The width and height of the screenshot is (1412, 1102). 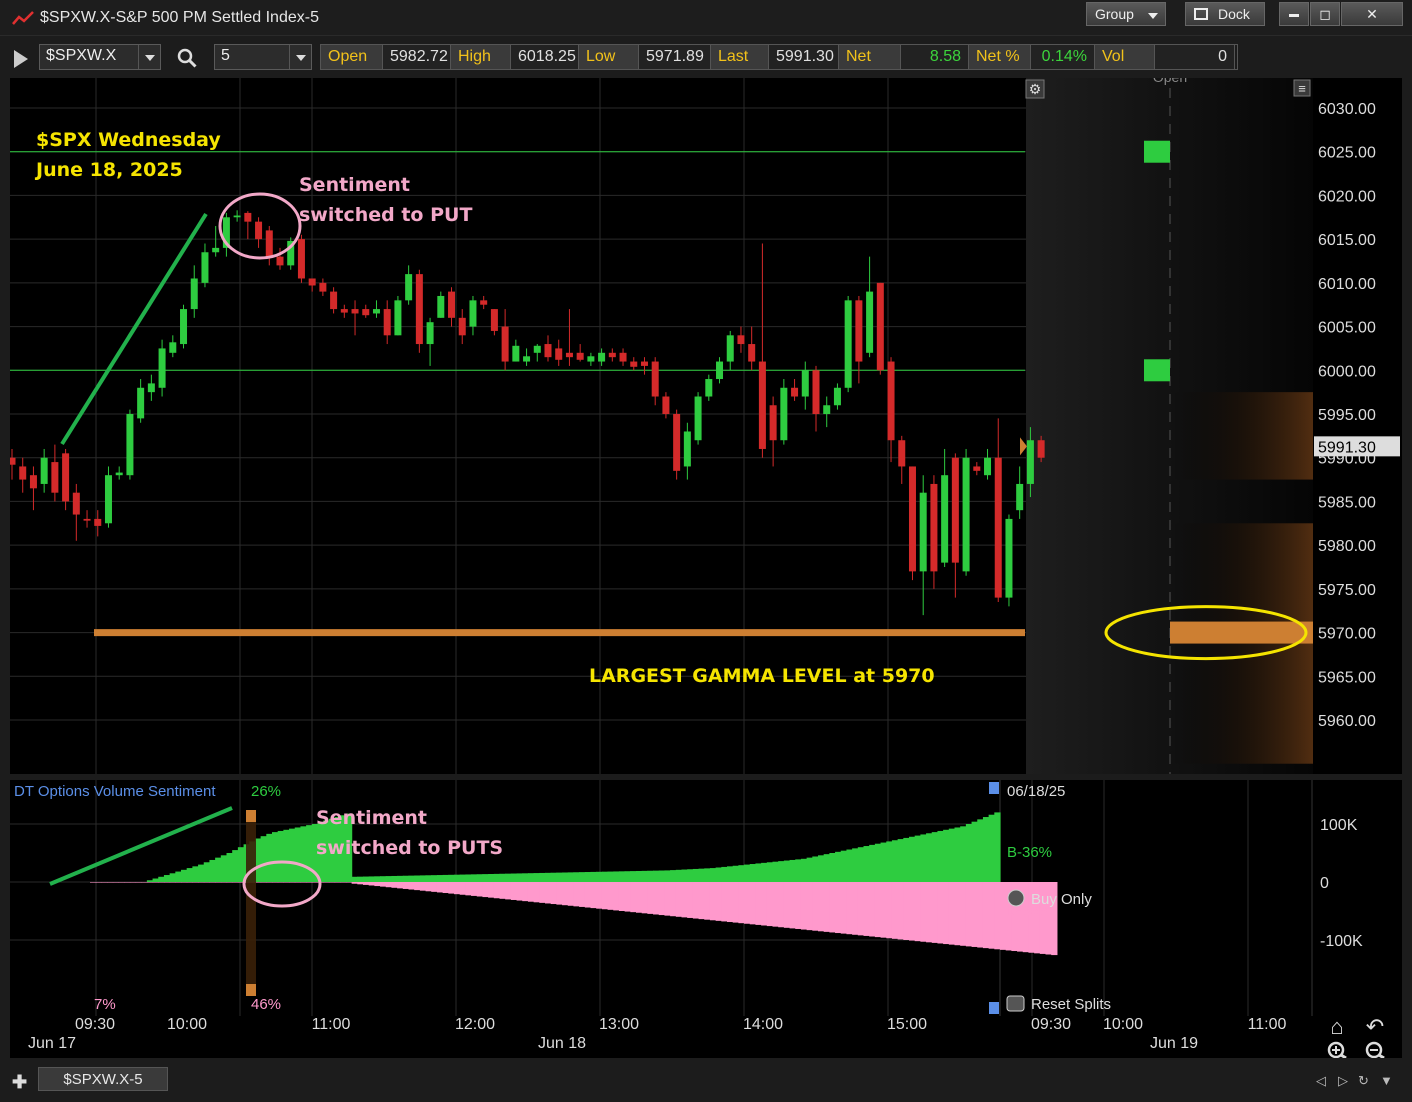 What do you see at coordinates (1126, 14) in the screenshot?
I see `group-button: Group` at bounding box center [1126, 14].